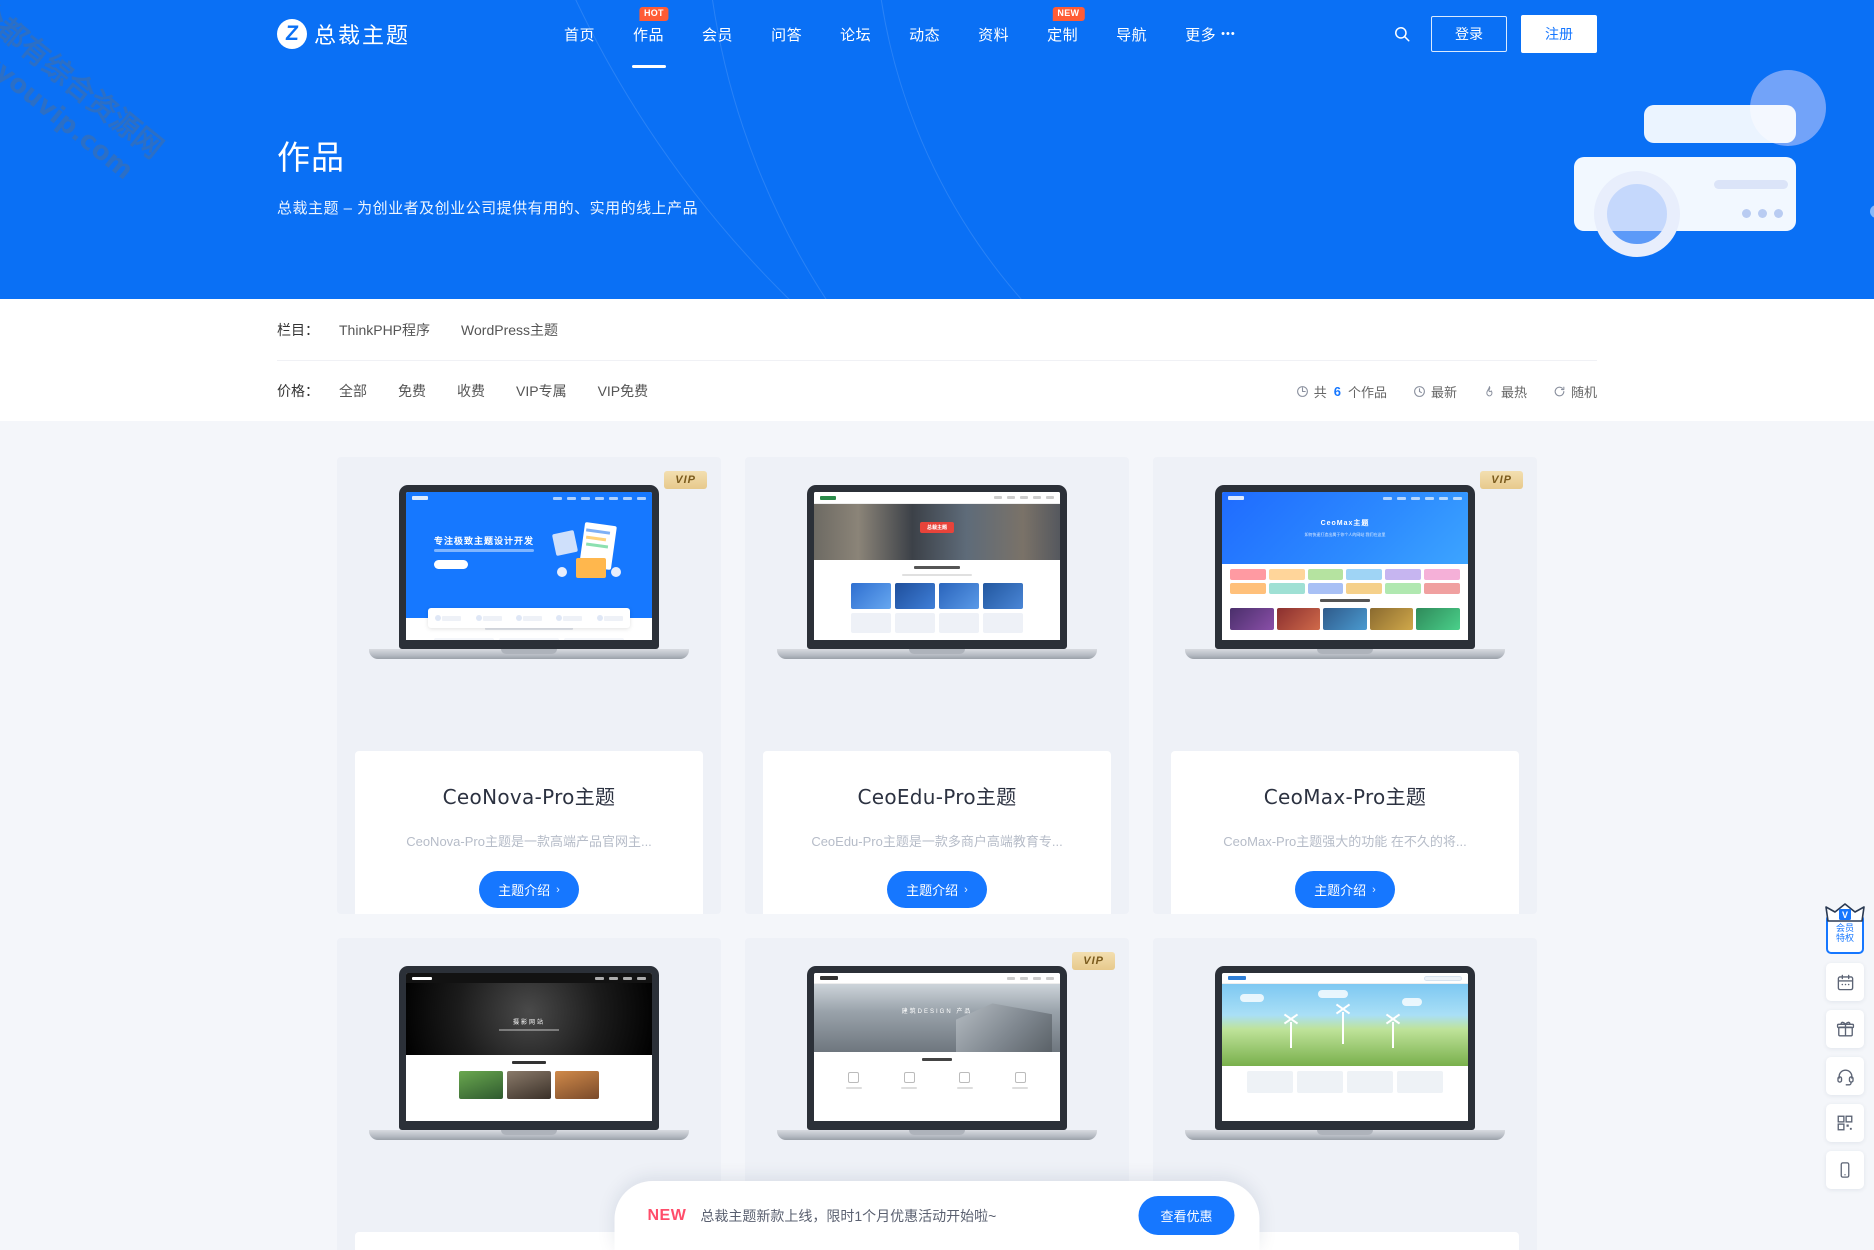  I want to click on sidetool-gift, so click(1845, 1029).